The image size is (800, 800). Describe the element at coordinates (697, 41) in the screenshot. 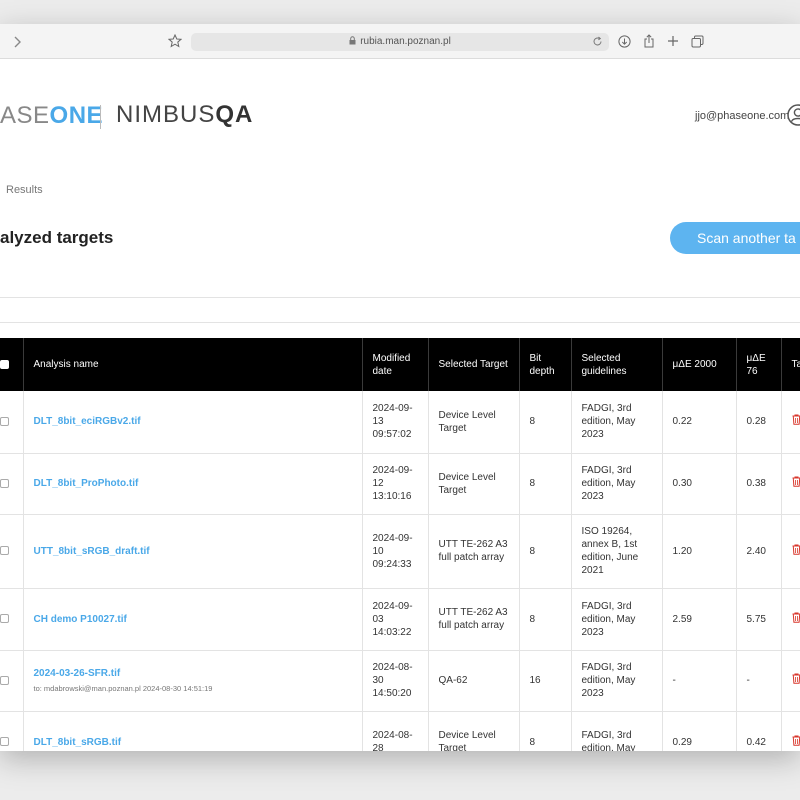

I see `tab-overview-icon` at that location.